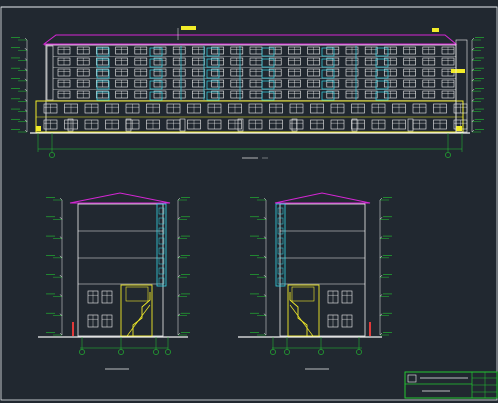  What do you see at coordinates (54, 266) in the screenshot?
I see `left-side-left-level-markers` at bounding box center [54, 266].